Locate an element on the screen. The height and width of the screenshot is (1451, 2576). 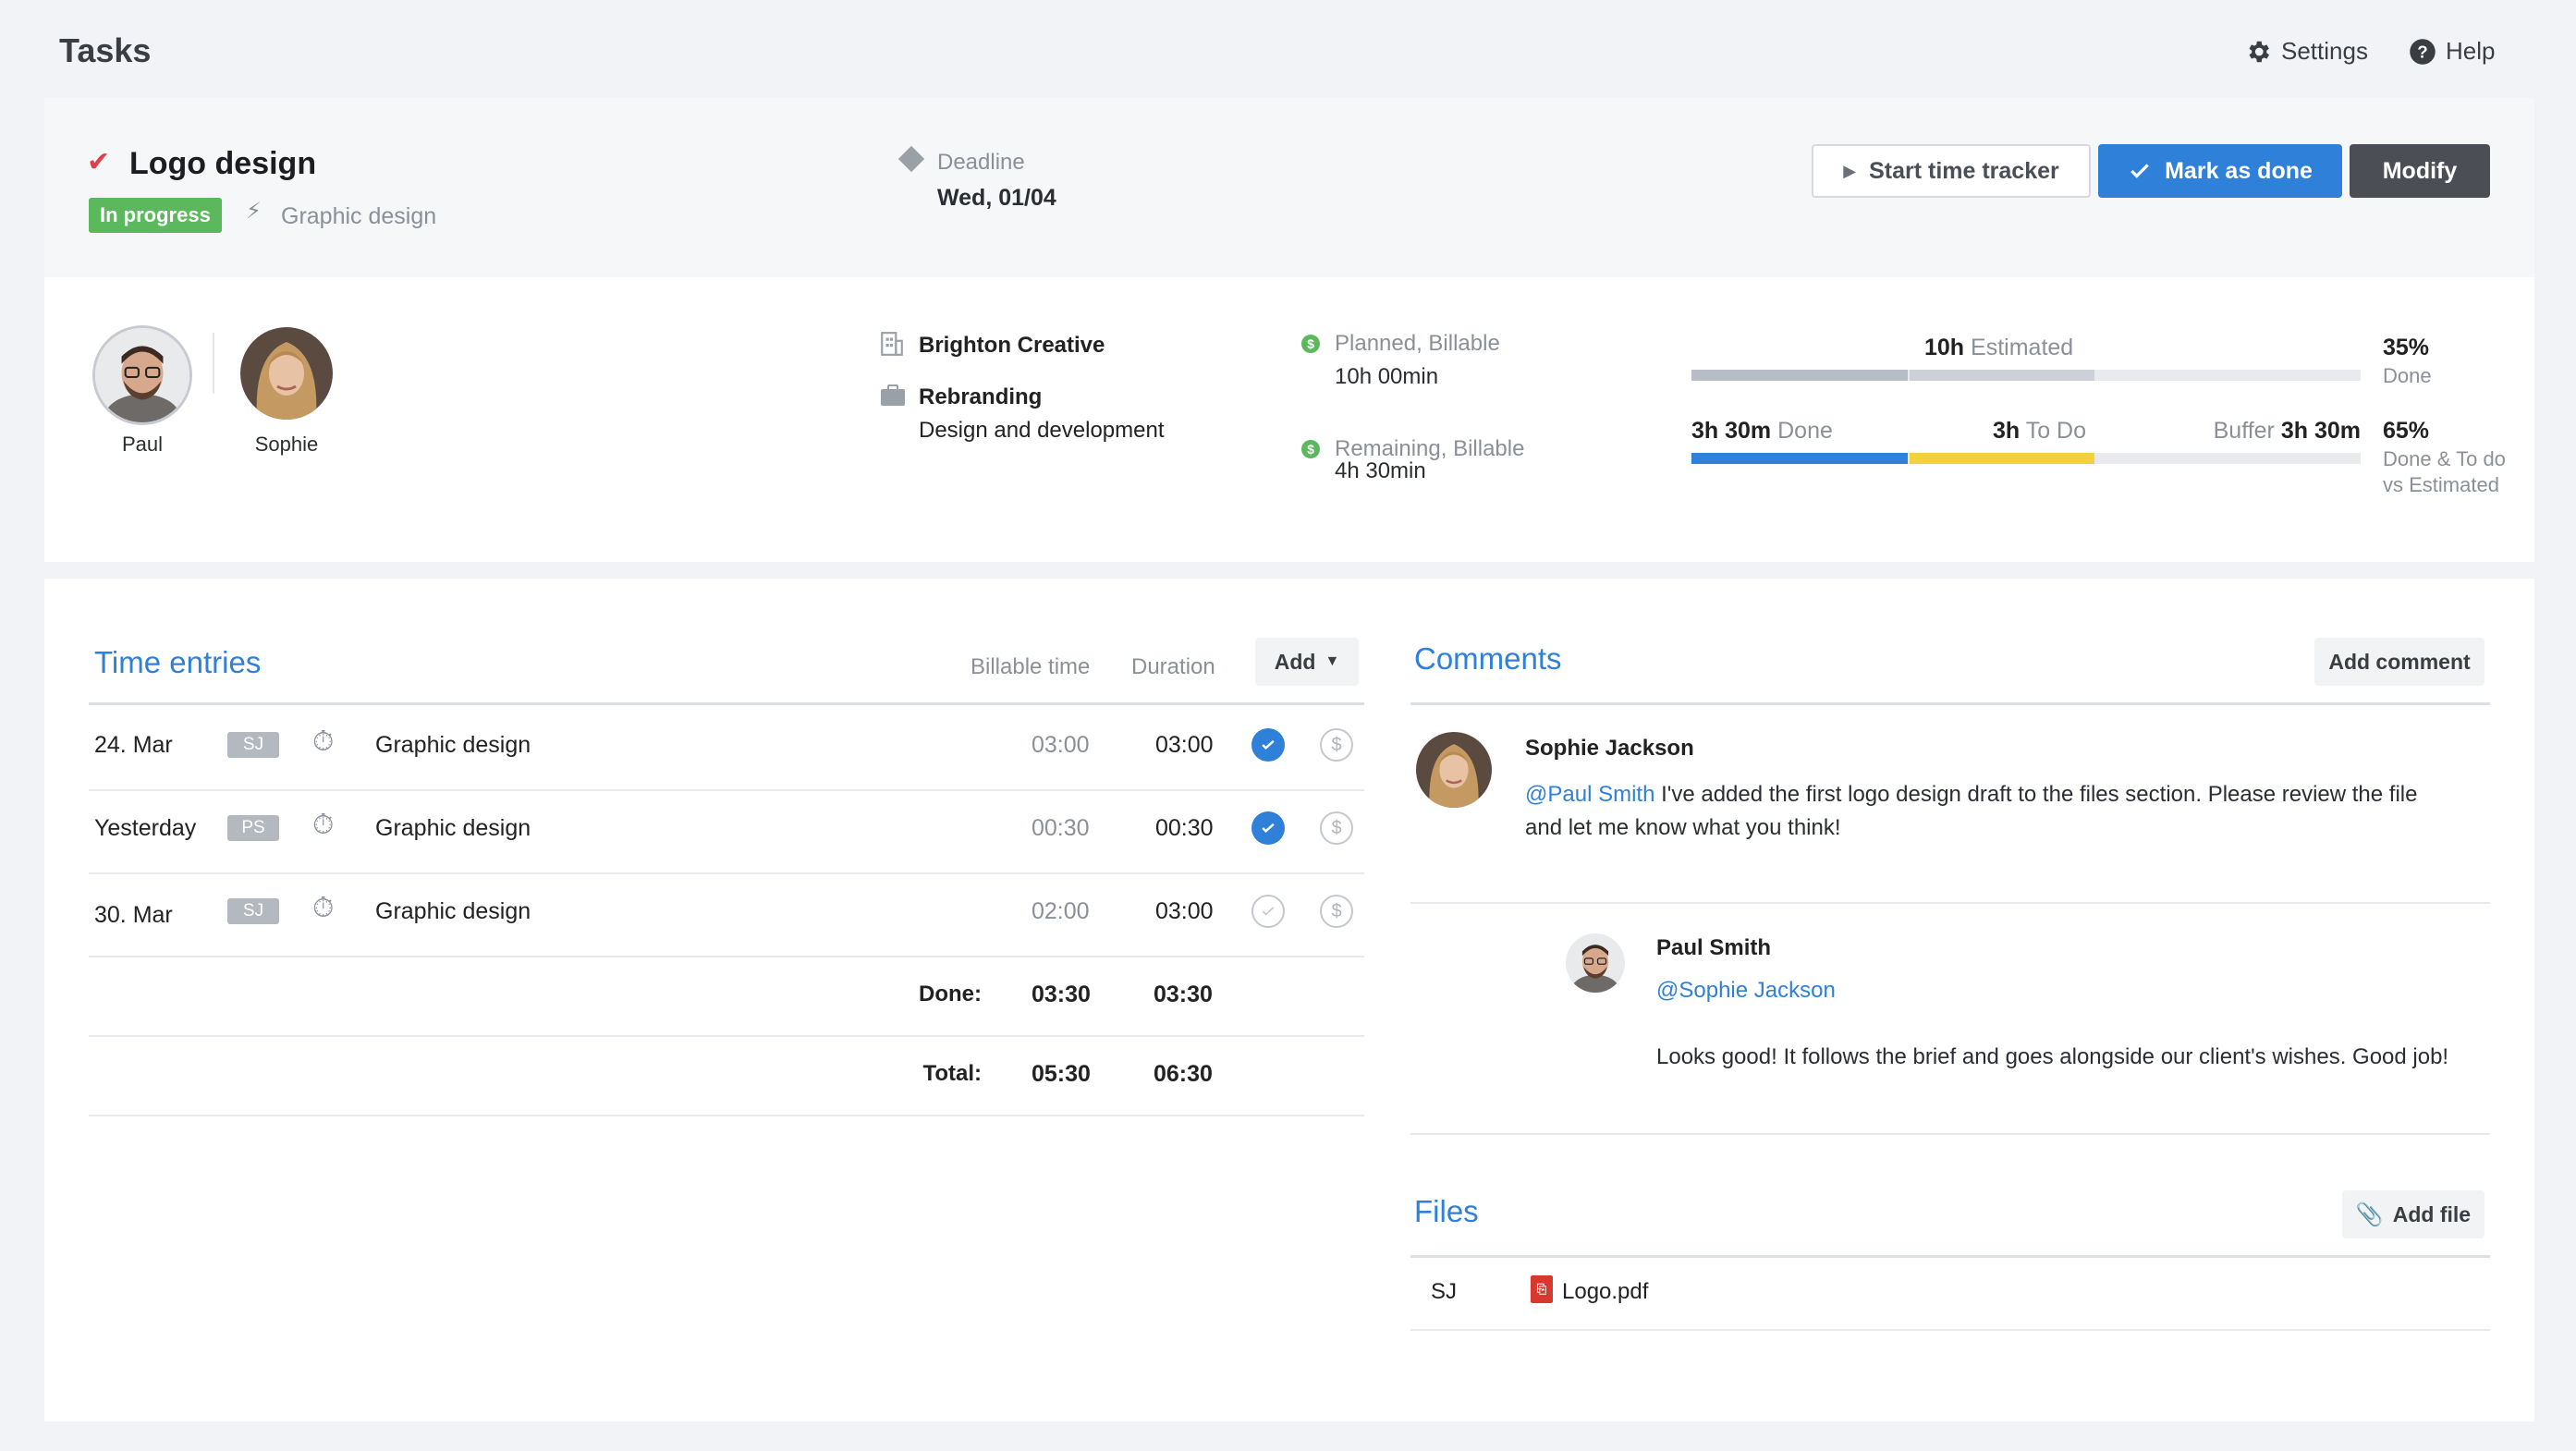
entry-duration: 03:00 is located at coordinates (1184, 745).